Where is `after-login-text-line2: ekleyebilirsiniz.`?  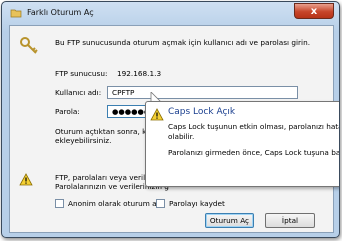 after-login-text-line2: ekleyebilirsiniz. is located at coordinates (83, 140).